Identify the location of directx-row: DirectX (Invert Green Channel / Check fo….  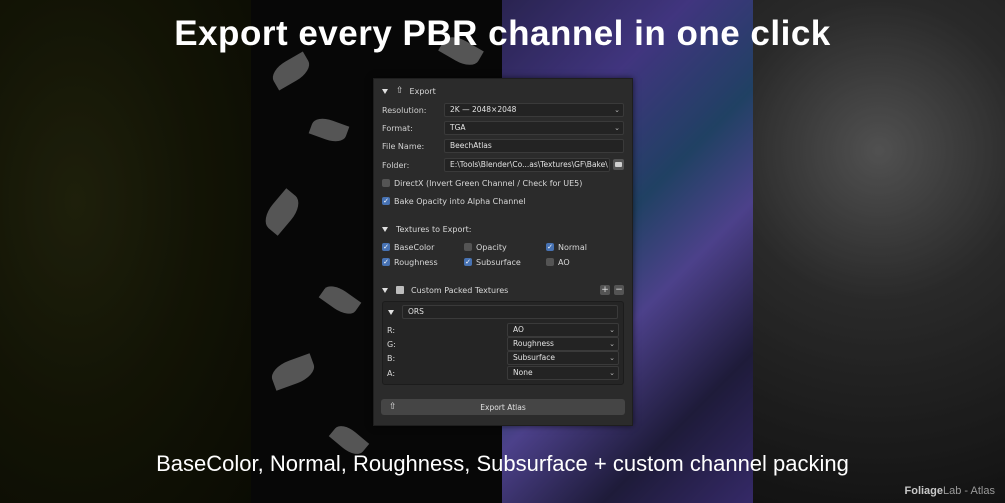
(503, 183).